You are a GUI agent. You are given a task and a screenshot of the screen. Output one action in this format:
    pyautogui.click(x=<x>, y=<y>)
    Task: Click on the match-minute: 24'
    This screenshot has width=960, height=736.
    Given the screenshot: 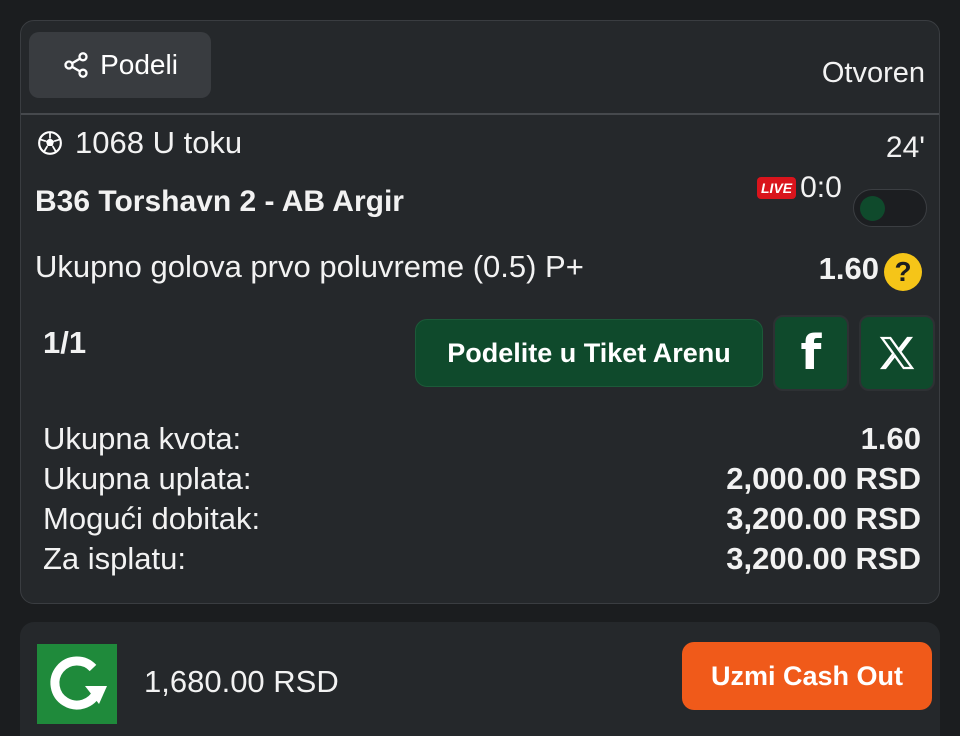 What is the action you would take?
    pyautogui.click(x=905, y=147)
    